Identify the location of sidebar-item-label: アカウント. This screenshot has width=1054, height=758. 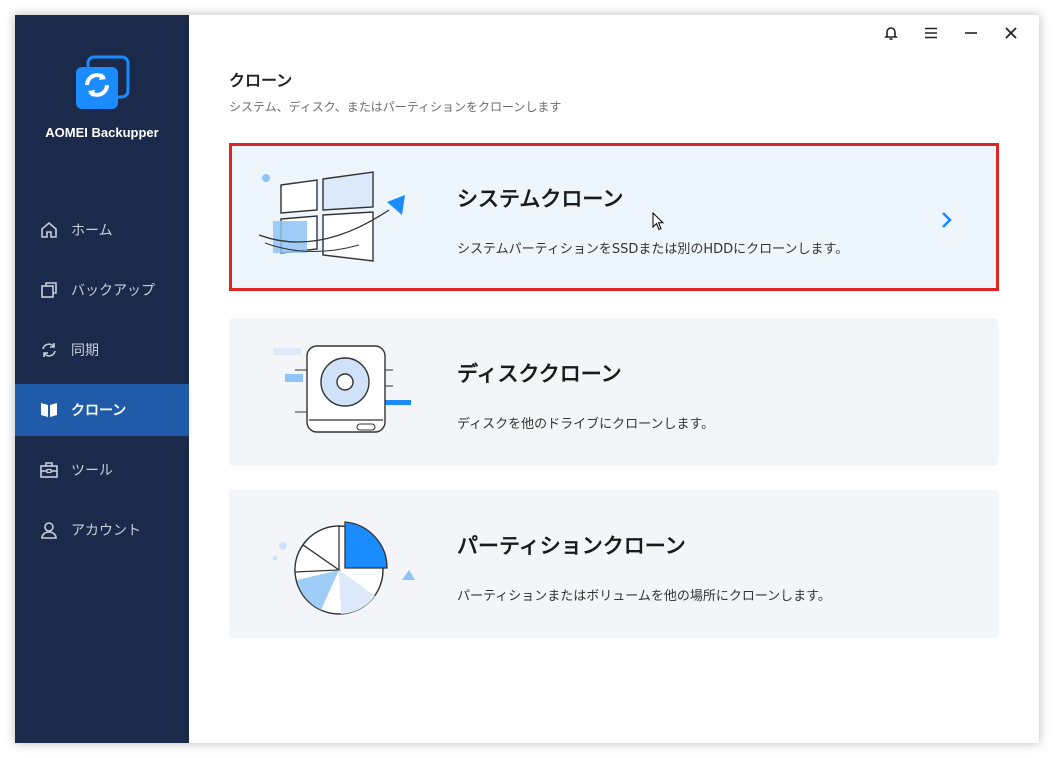
(106, 531).